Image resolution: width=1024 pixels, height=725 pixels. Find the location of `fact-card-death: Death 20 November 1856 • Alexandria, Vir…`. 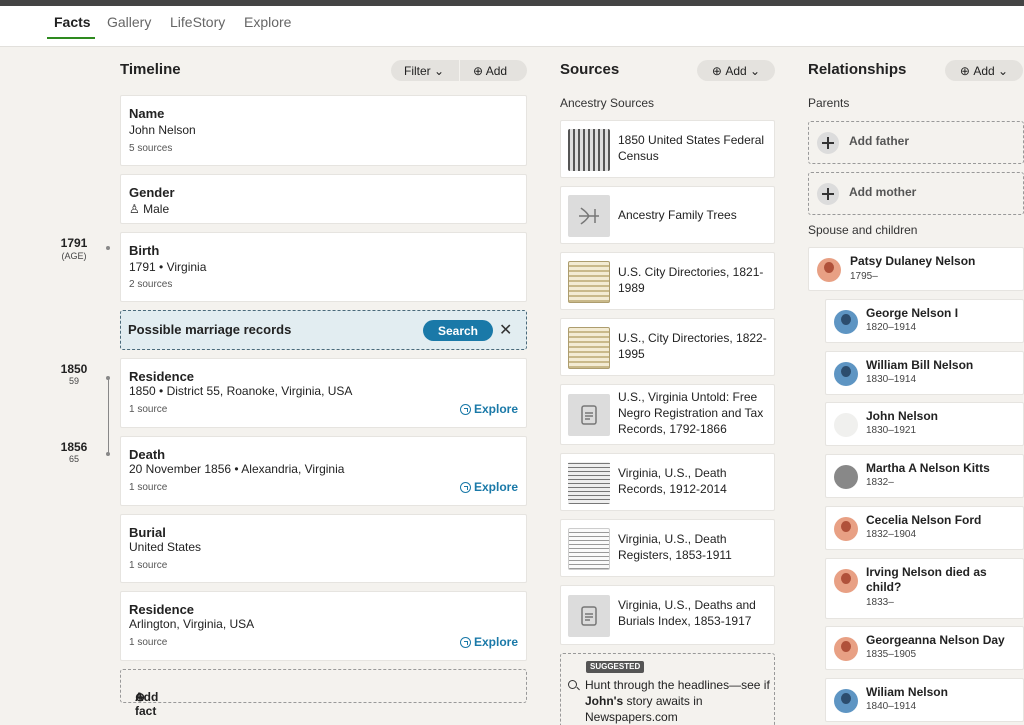

fact-card-death: Death 20 November 1856 • Alexandria, Vir… is located at coordinates (323, 471).